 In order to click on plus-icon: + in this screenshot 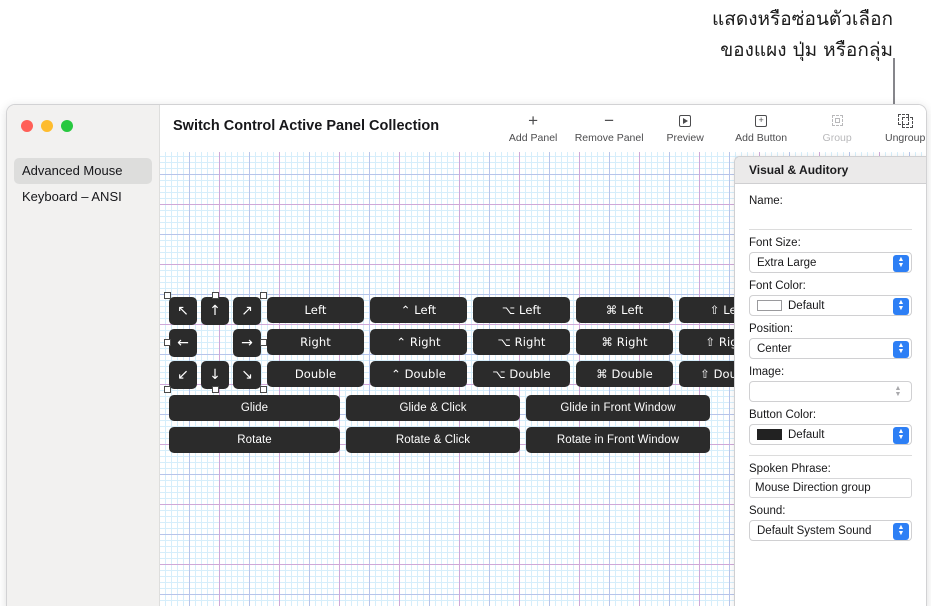, I will do `click(533, 120)`.